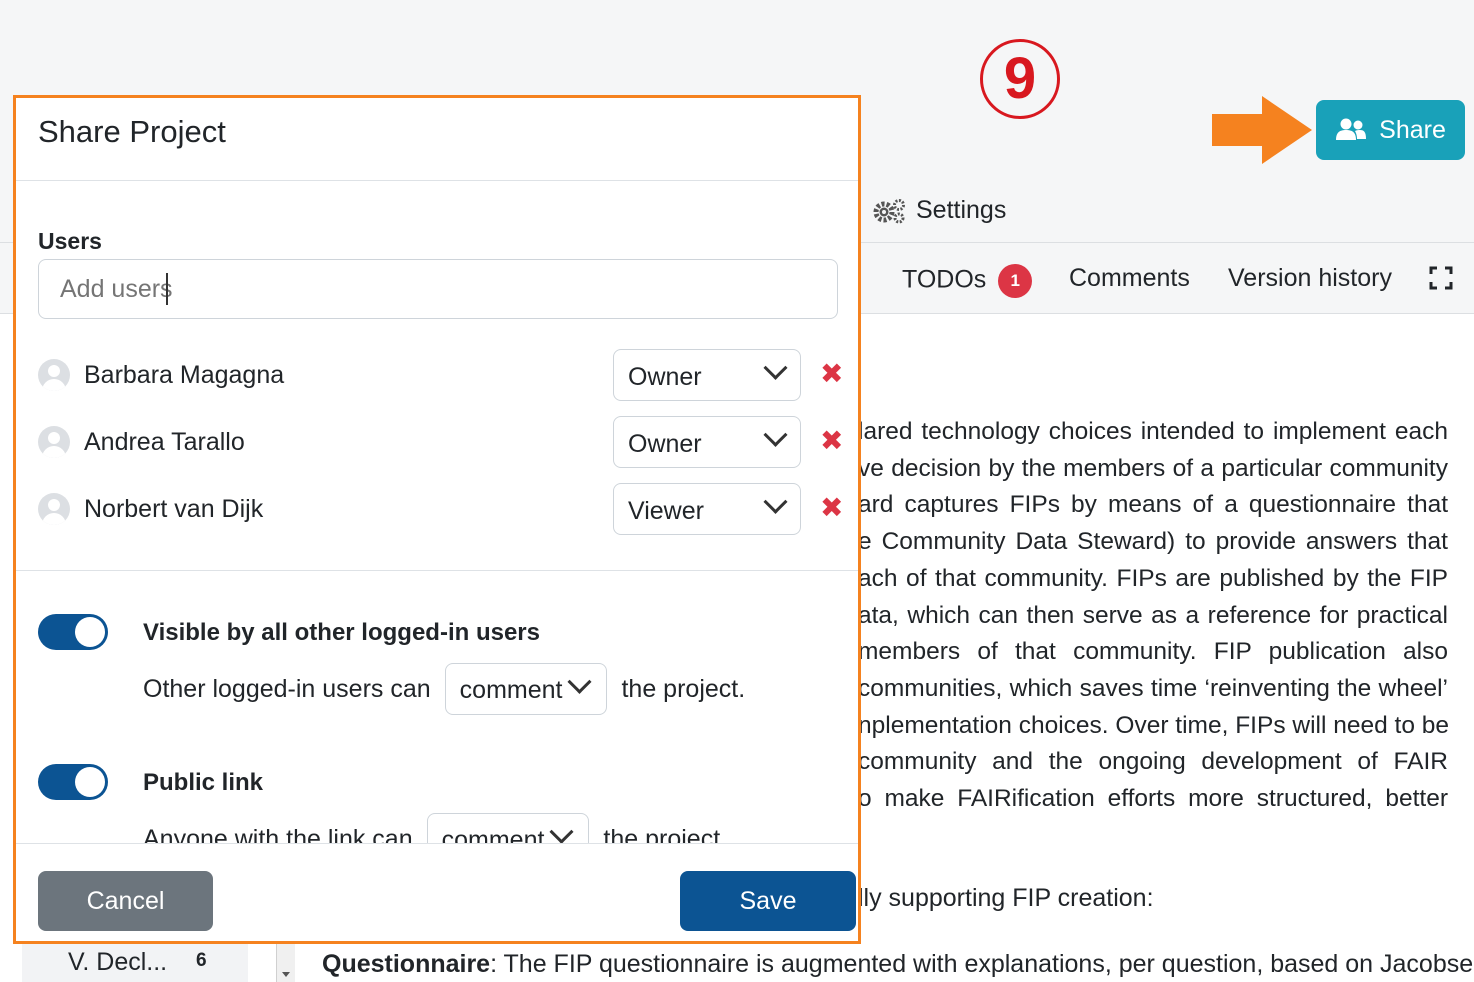 This screenshot has width=1474, height=982. I want to click on logged-in-permission-value: comment, so click(511, 690).